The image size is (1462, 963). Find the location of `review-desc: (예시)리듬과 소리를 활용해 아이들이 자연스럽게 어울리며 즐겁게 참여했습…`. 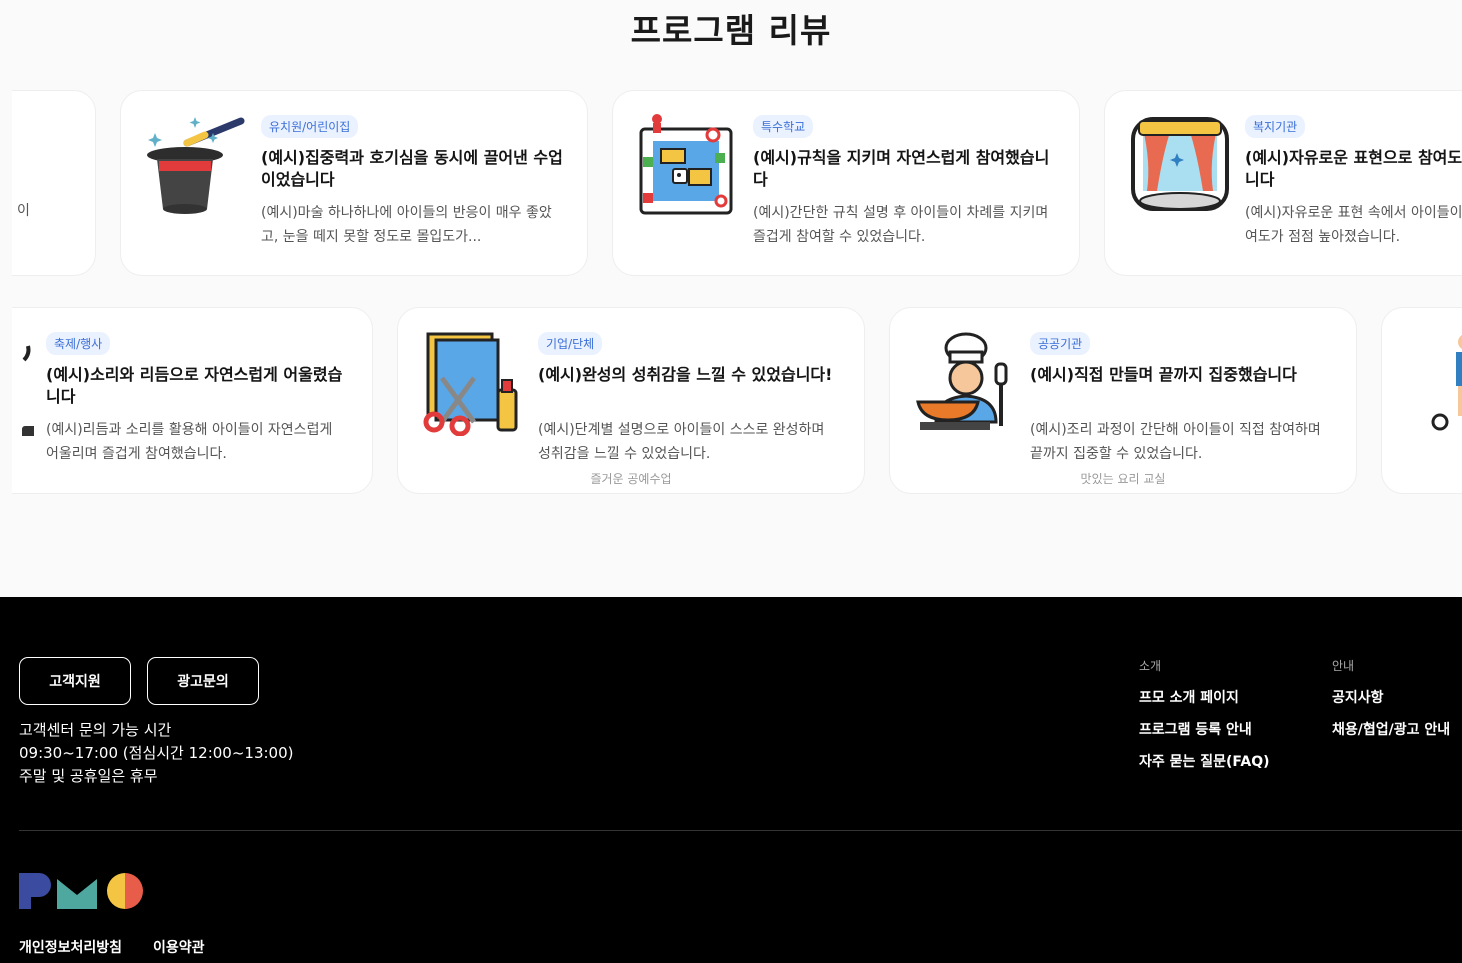

review-desc: (예시)리듬과 소리를 활용해 아이들이 자연스럽게 어울리며 즐겁게 참여했습… is located at coordinates (189, 442).